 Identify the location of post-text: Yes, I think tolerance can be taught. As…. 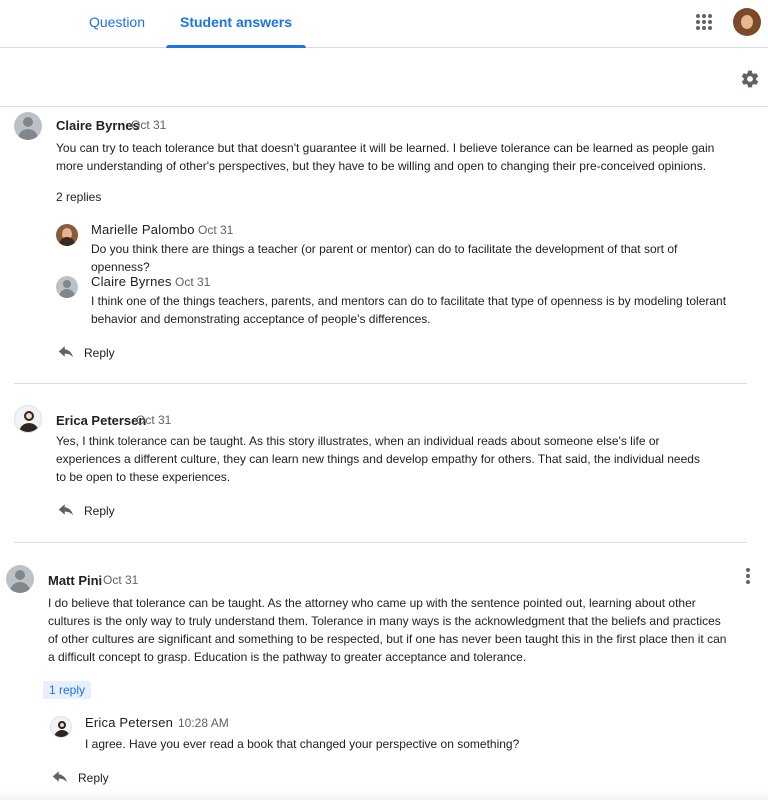
(378, 459).